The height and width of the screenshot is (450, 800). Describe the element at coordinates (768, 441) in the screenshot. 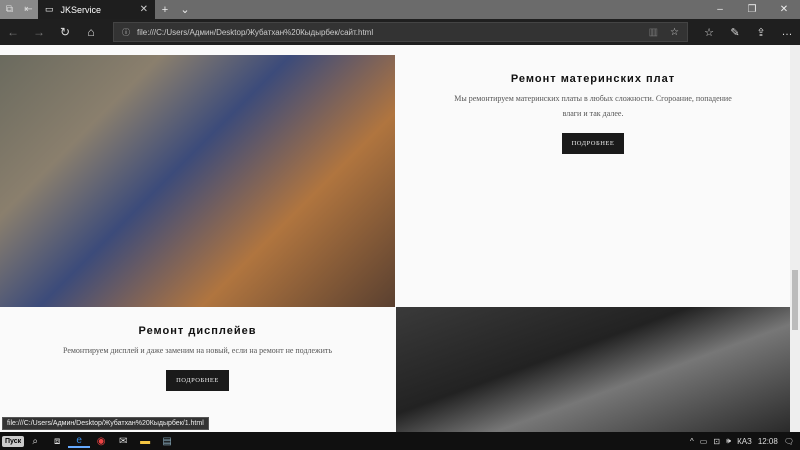

I see `clock: 12:08` at that location.